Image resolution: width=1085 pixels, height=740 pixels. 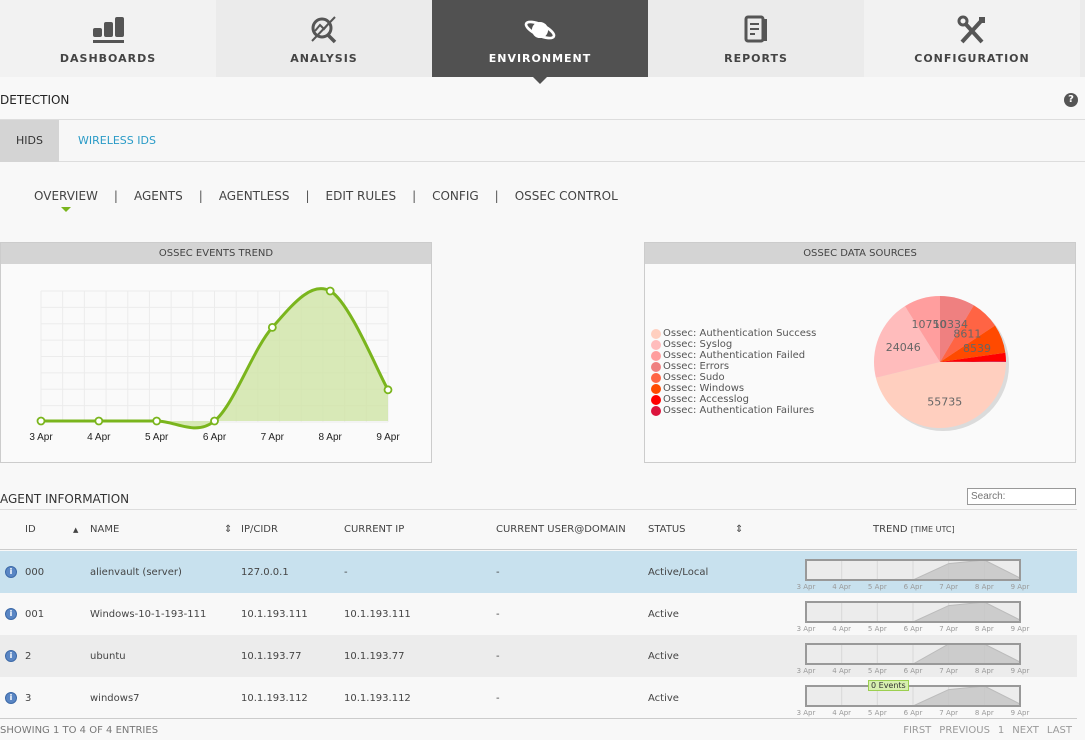 What do you see at coordinates (667, 529) in the screenshot?
I see `col-status: STATUS` at bounding box center [667, 529].